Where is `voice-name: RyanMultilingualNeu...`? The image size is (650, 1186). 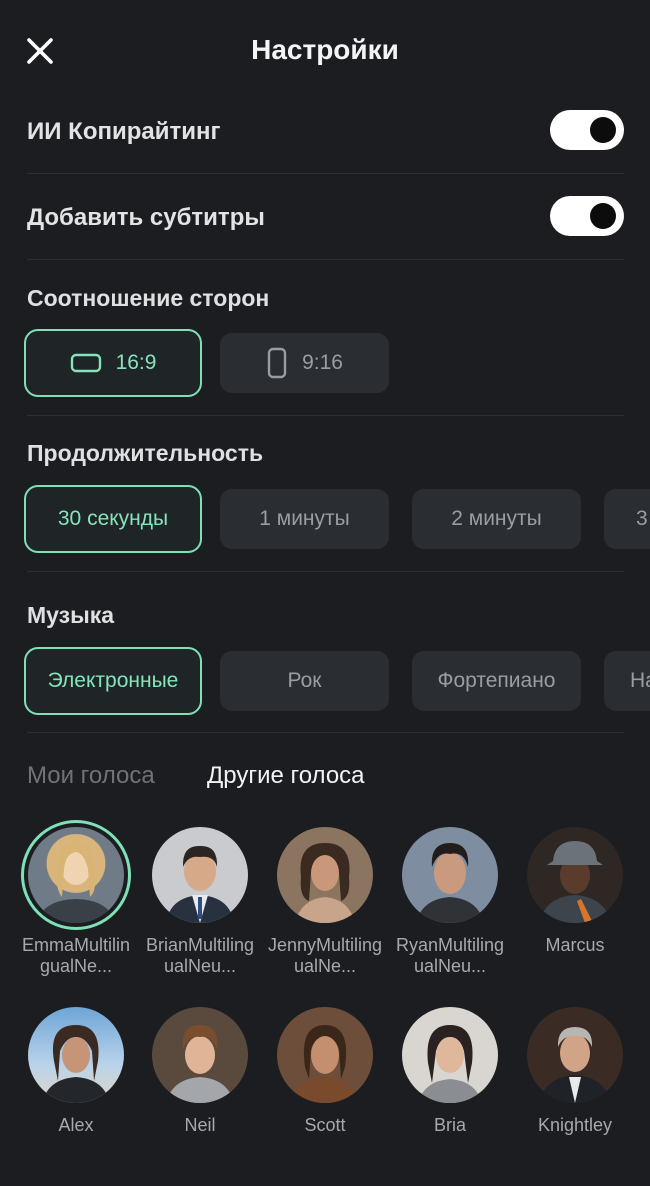 voice-name: RyanMultilingualNeu... is located at coordinates (450, 955).